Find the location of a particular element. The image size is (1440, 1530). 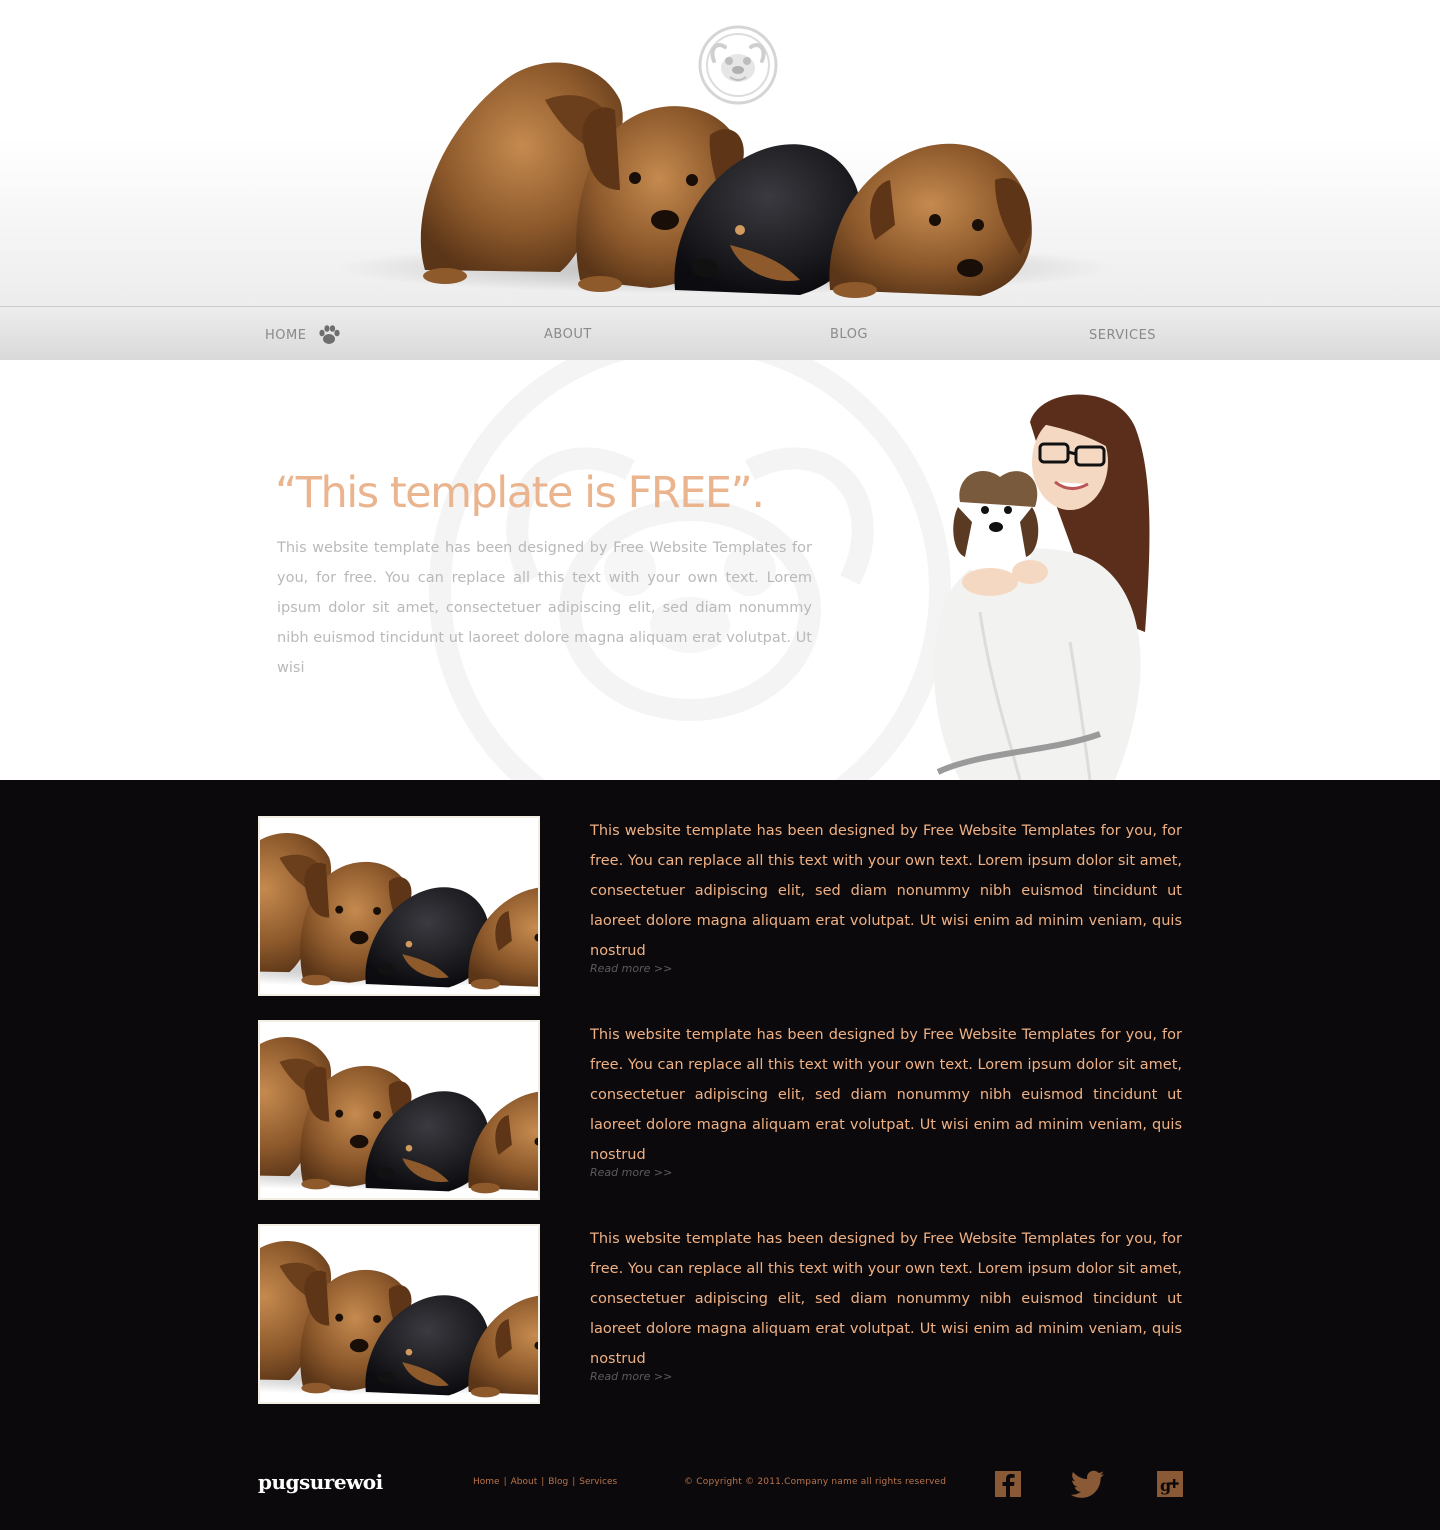

nav-about: ABOUT is located at coordinates (568, 334).